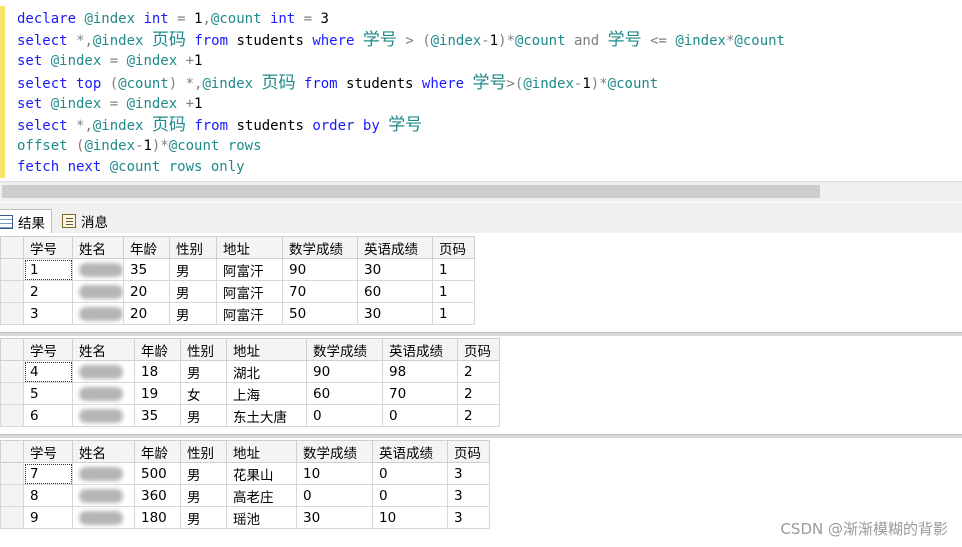 This screenshot has width=962, height=547. I want to click on table-cell: 500, so click(157, 473).